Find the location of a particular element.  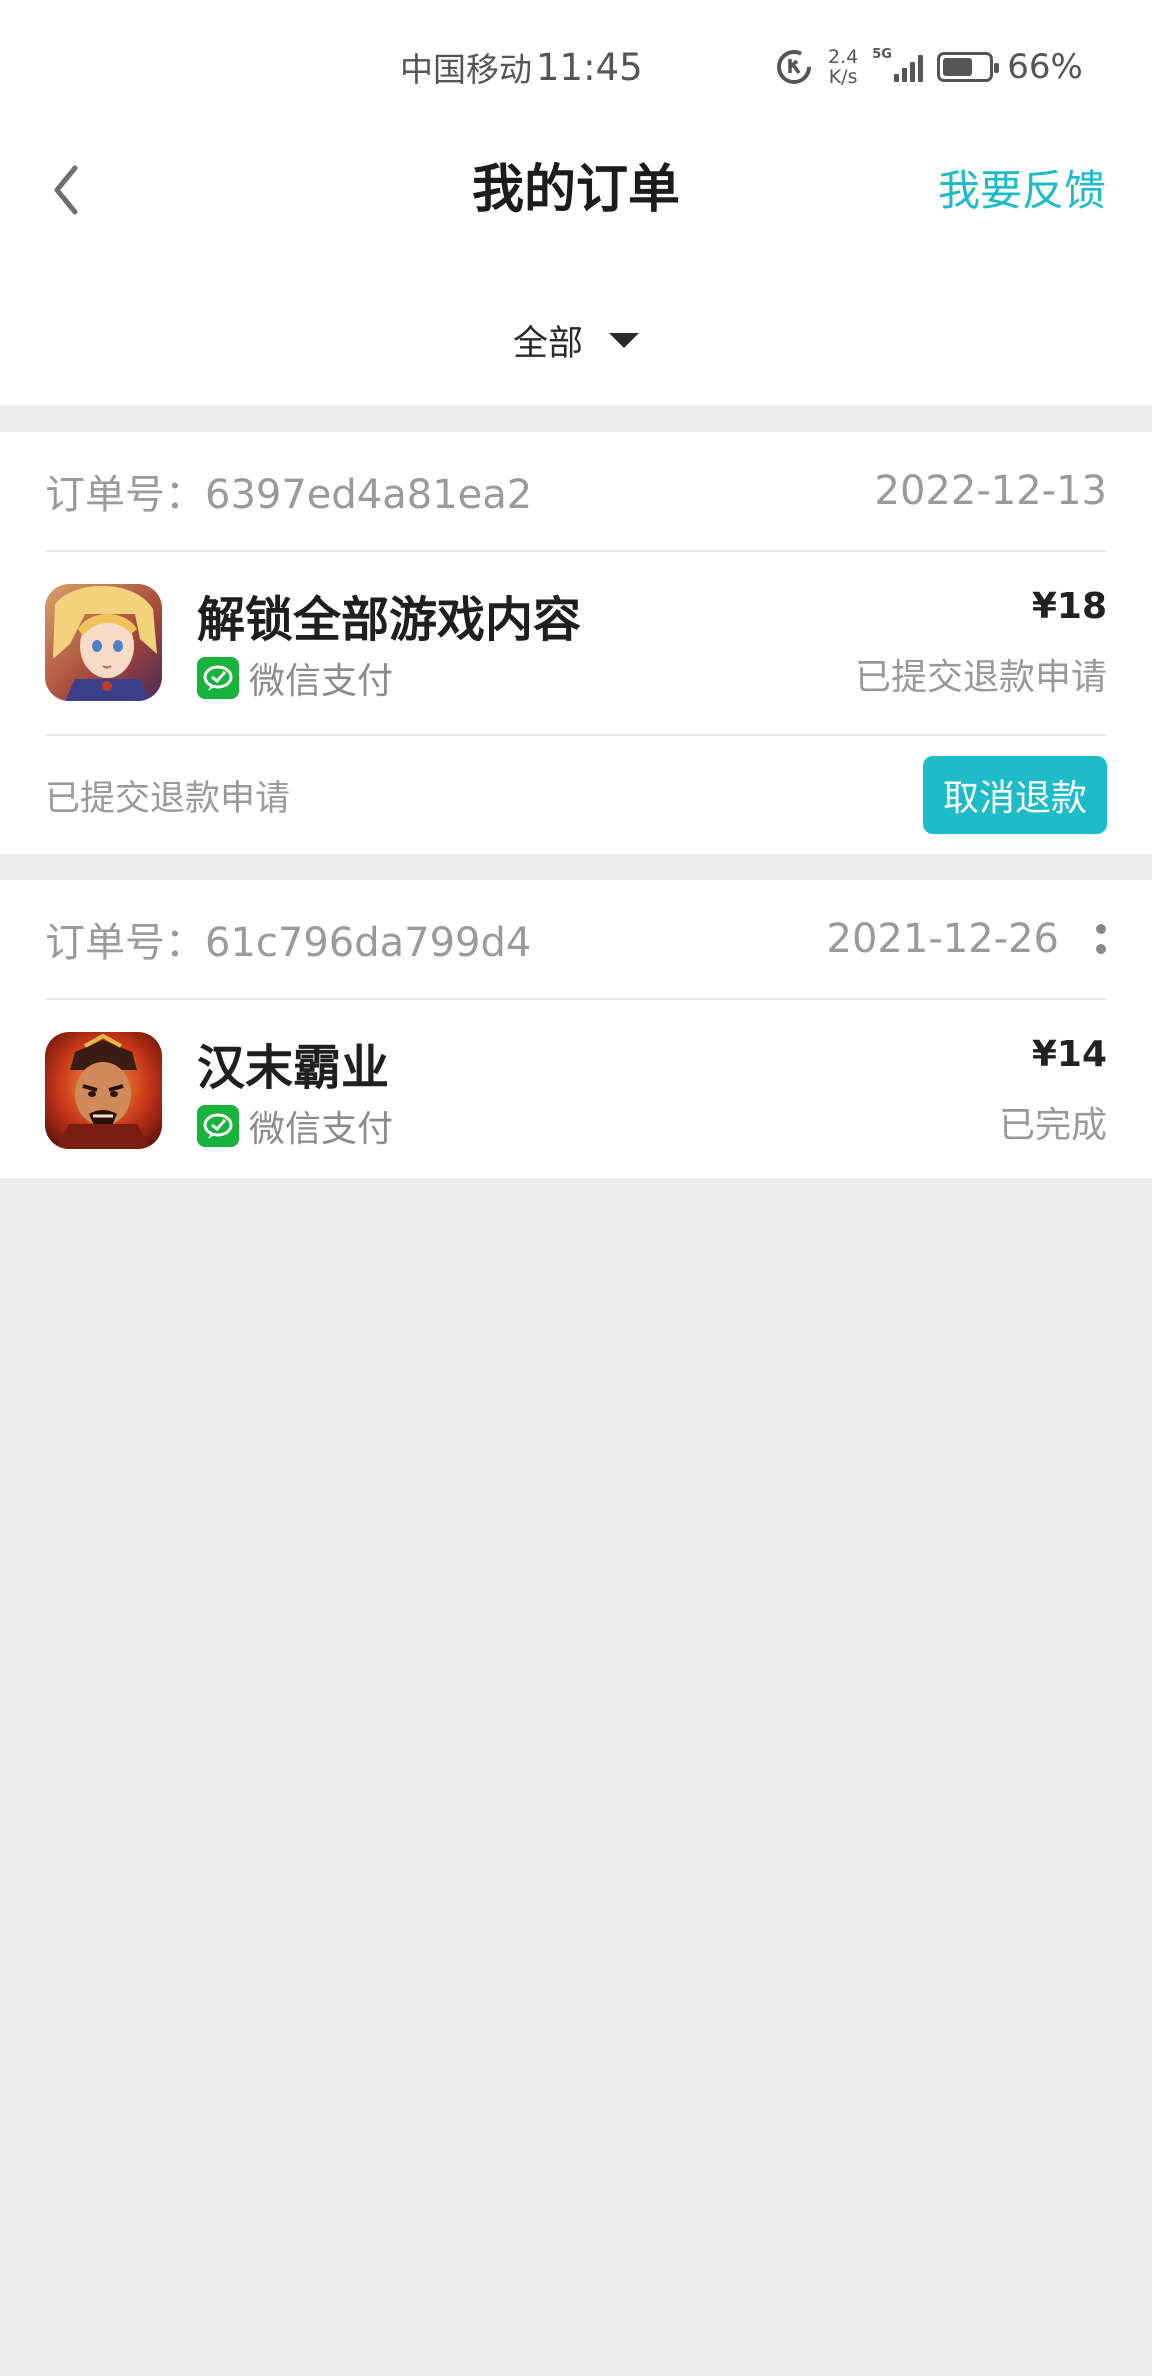

order-date: 2021-12-26 is located at coordinates (942, 939).